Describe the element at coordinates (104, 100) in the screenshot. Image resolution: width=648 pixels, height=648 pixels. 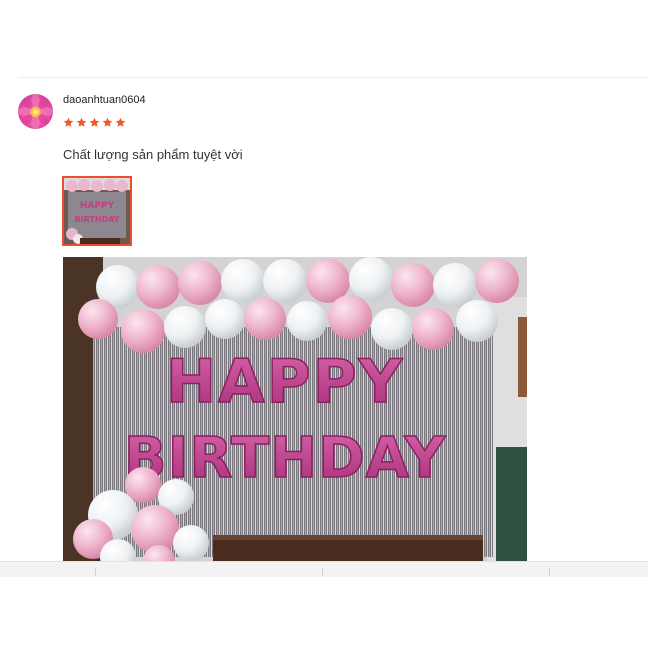
I see `review-username: daoanhtuan0604` at that location.